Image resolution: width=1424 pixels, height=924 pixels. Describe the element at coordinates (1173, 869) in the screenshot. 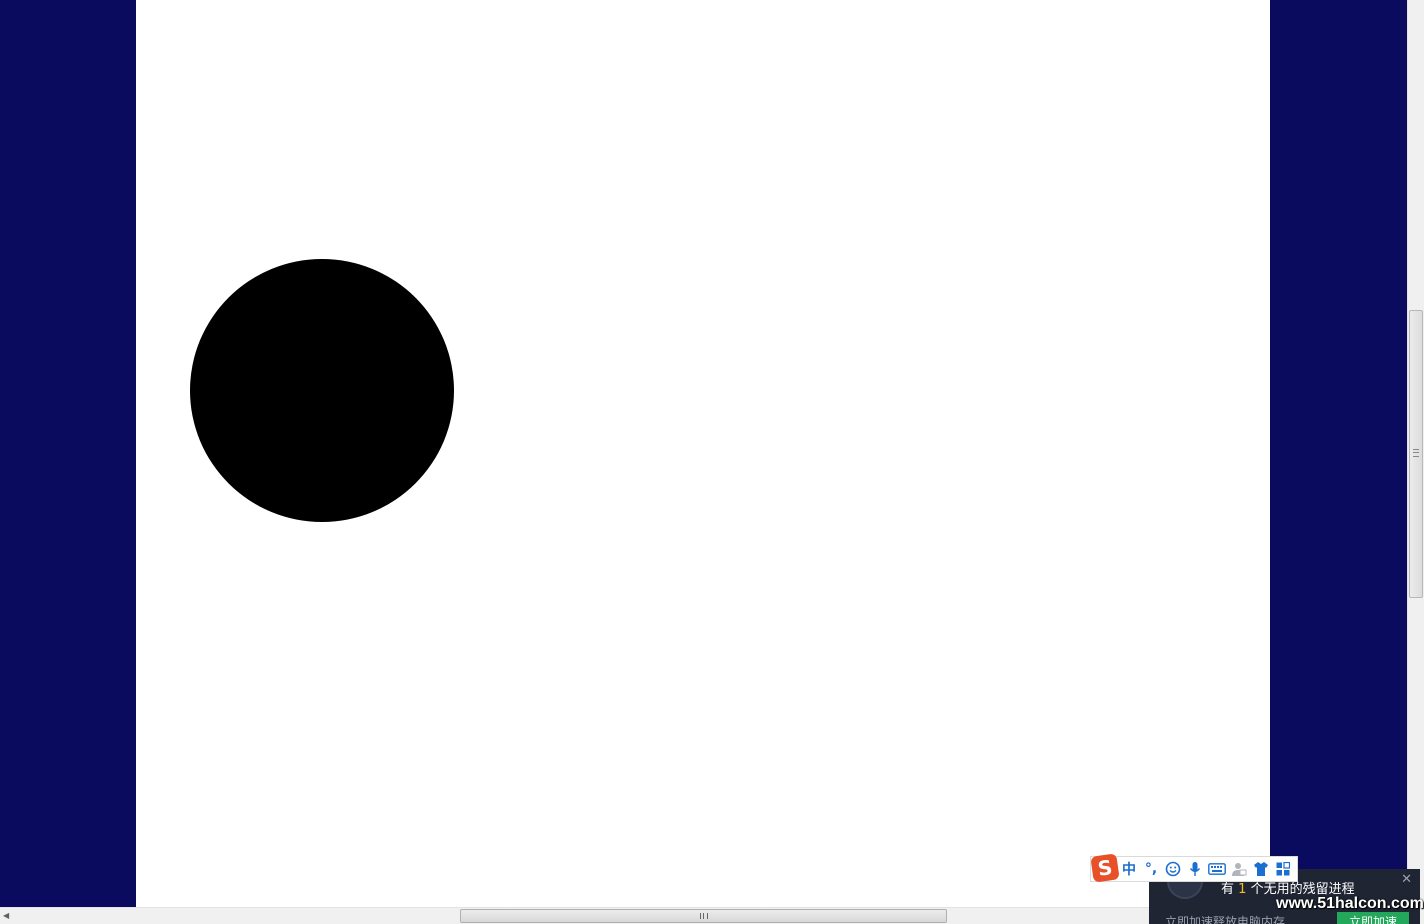

I see `emoji-icon` at that location.